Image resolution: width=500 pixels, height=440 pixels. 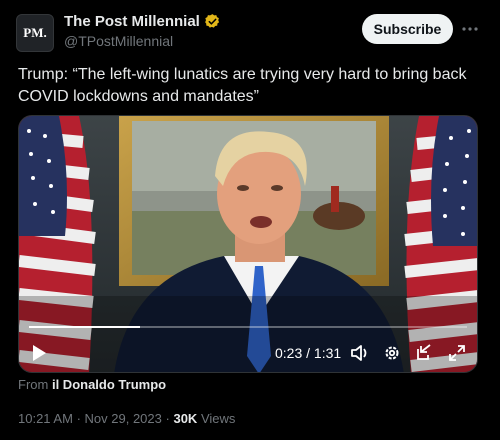 I want to click on tweet-time: 10:21 AM, so click(x=45, y=418).